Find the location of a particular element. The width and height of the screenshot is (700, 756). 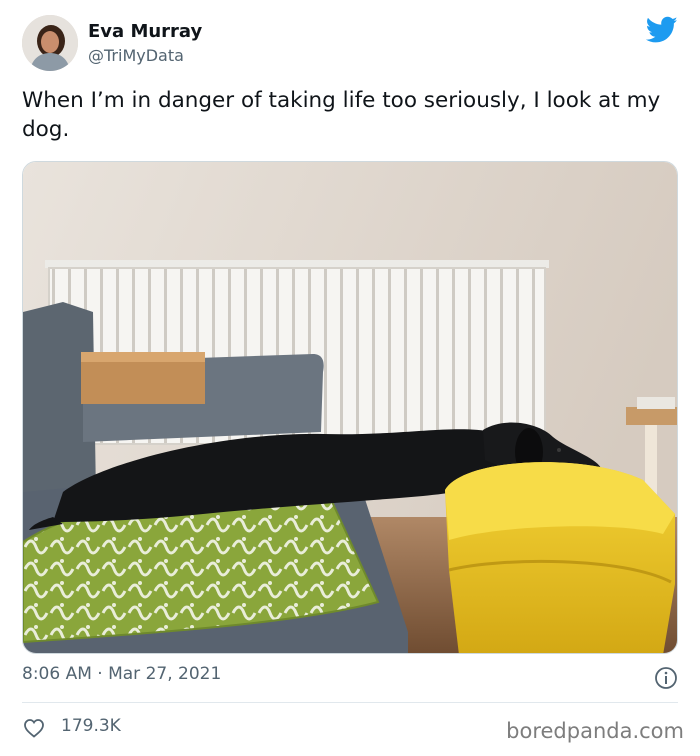

info-icon is located at coordinates (666, 678).